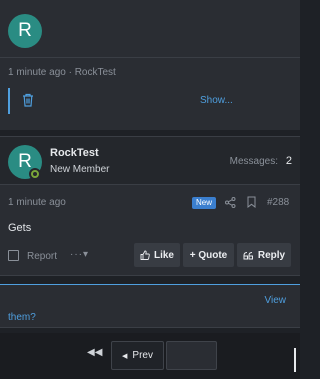 The height and width of the screenshot is (379, 320). I want to click on thumbs-up-icon, so click(145, 255).